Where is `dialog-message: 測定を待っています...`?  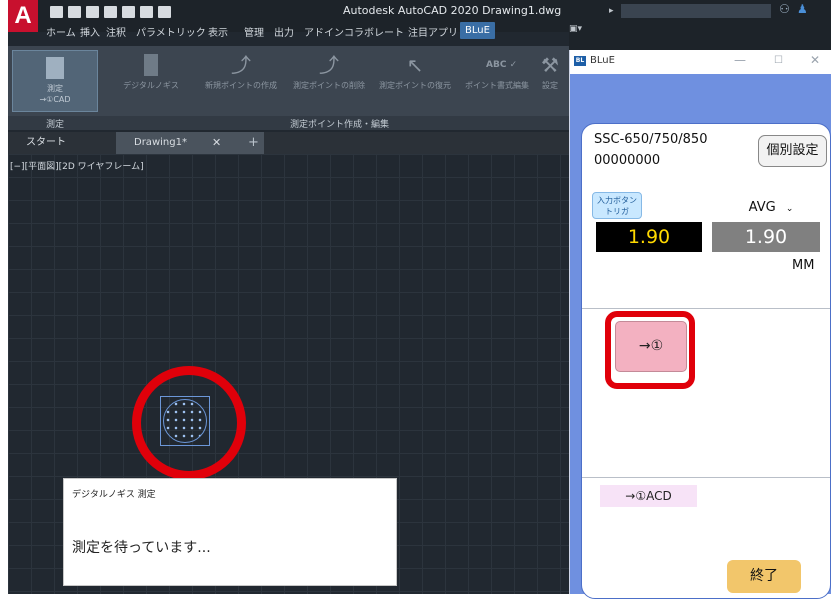
dialog-message: 測定を待っています... is located at coordinates (141, 548).